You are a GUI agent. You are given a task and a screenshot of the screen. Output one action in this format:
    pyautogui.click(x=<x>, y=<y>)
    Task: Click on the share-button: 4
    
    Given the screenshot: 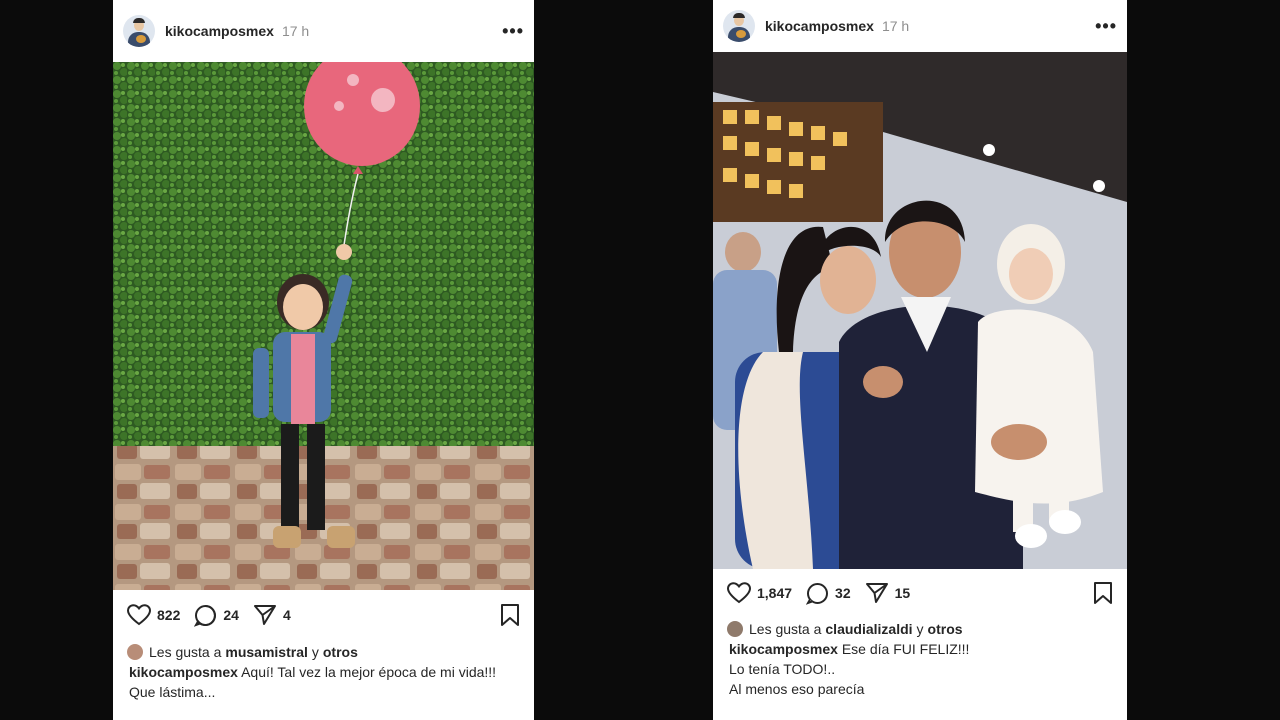 What is the action you would take?
    pyautogui.click(x=272, y=615)
    